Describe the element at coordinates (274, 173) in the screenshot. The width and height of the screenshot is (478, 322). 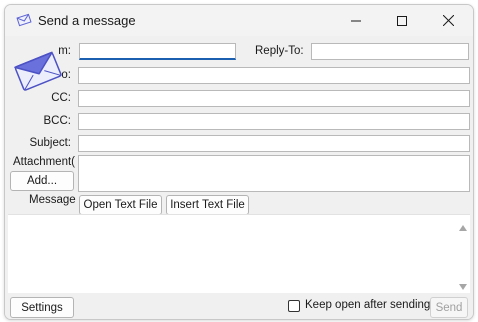
I see `attachment-list` at that location.